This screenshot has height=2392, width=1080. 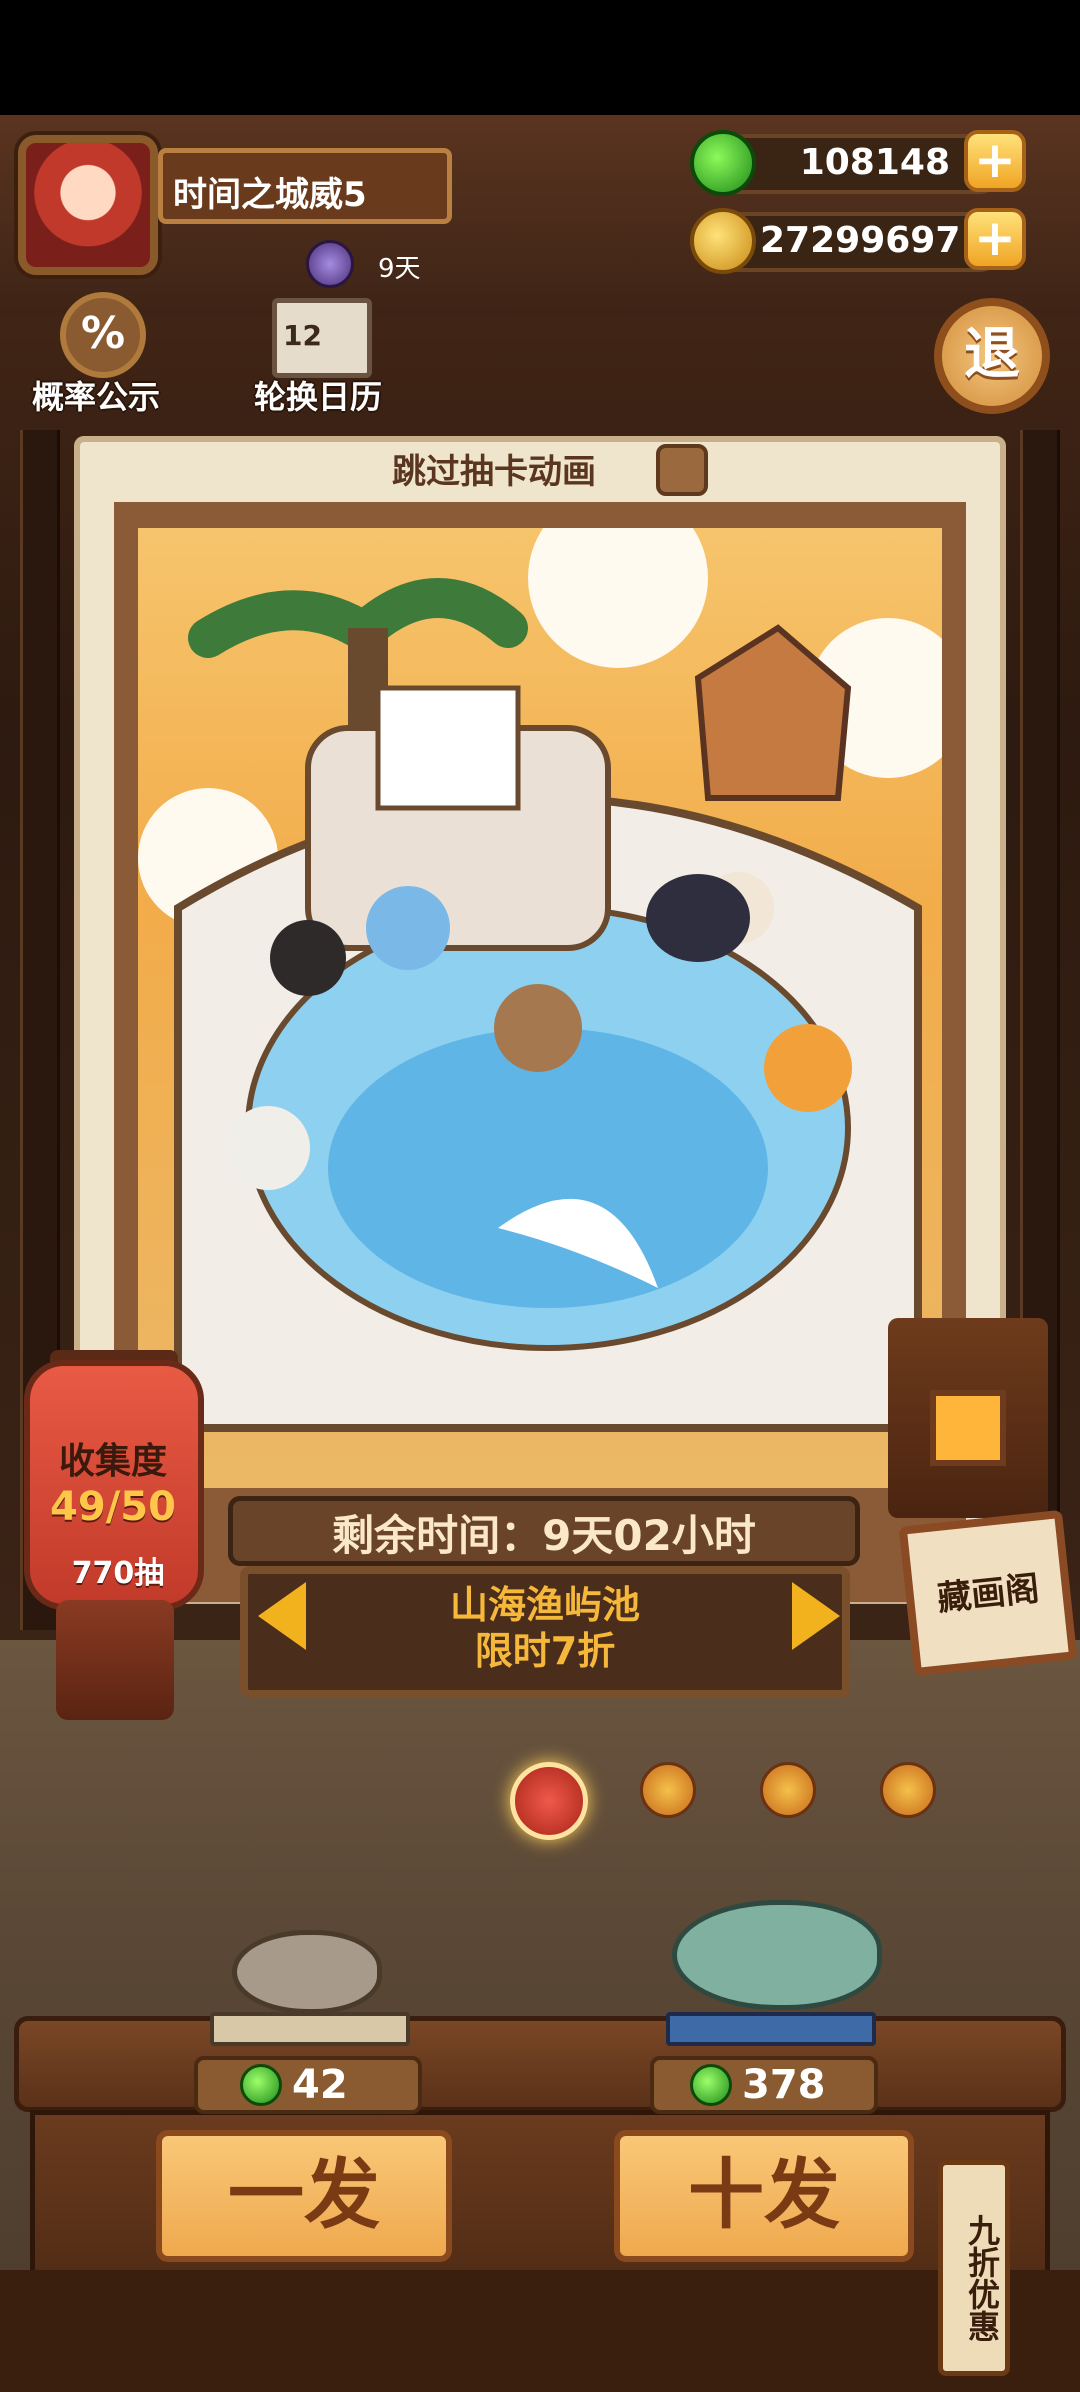 What do you see at coordinates (282, 1616) in the screenshot?
I see `previous-pool-arrow-icon` at bounding box center [282, 1616].